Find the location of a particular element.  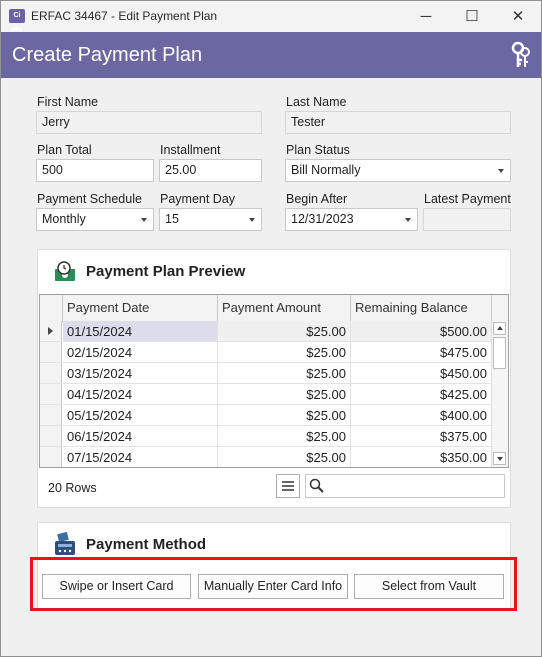

cell-date: 07/15/2024 is located at coordinates (140, 457).